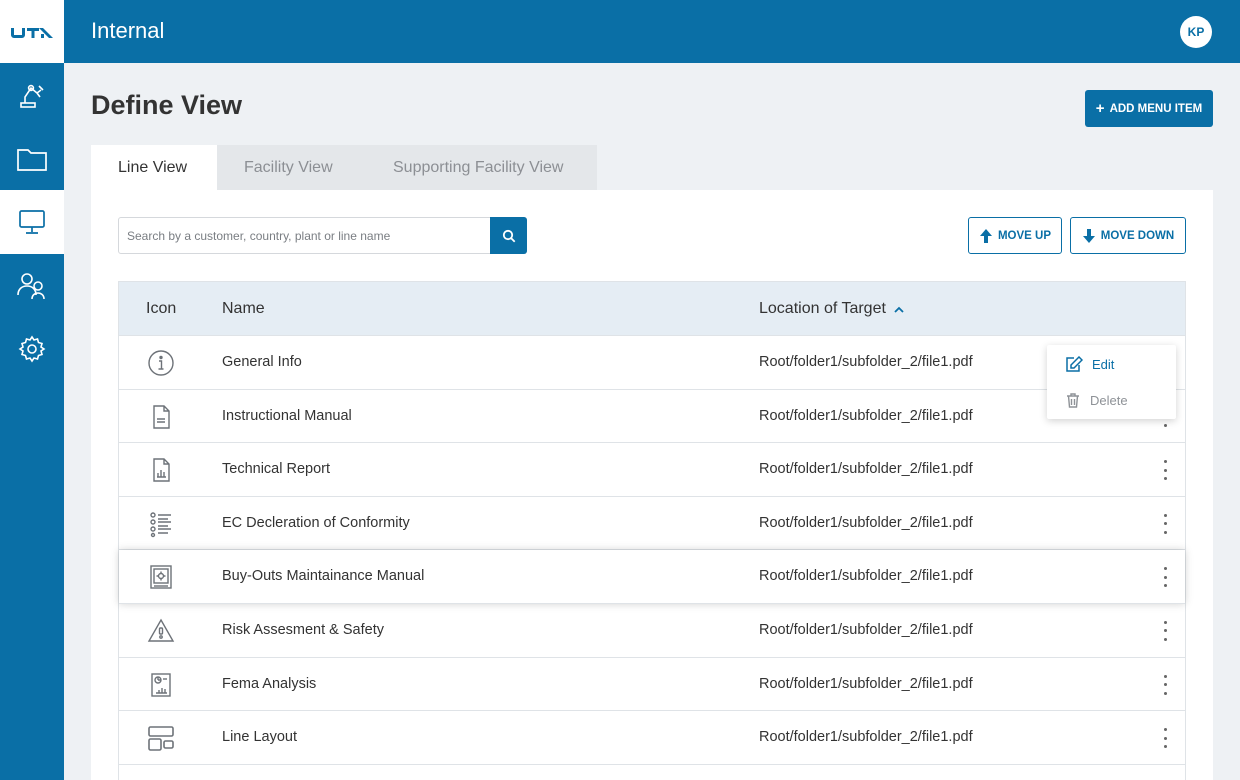 The height and width of the screenshot is (780, 1240). What do you see at coordinates (899, 309) in the screenshot?
I see `sort-ascending-icon` at bounding box center [899, 309].